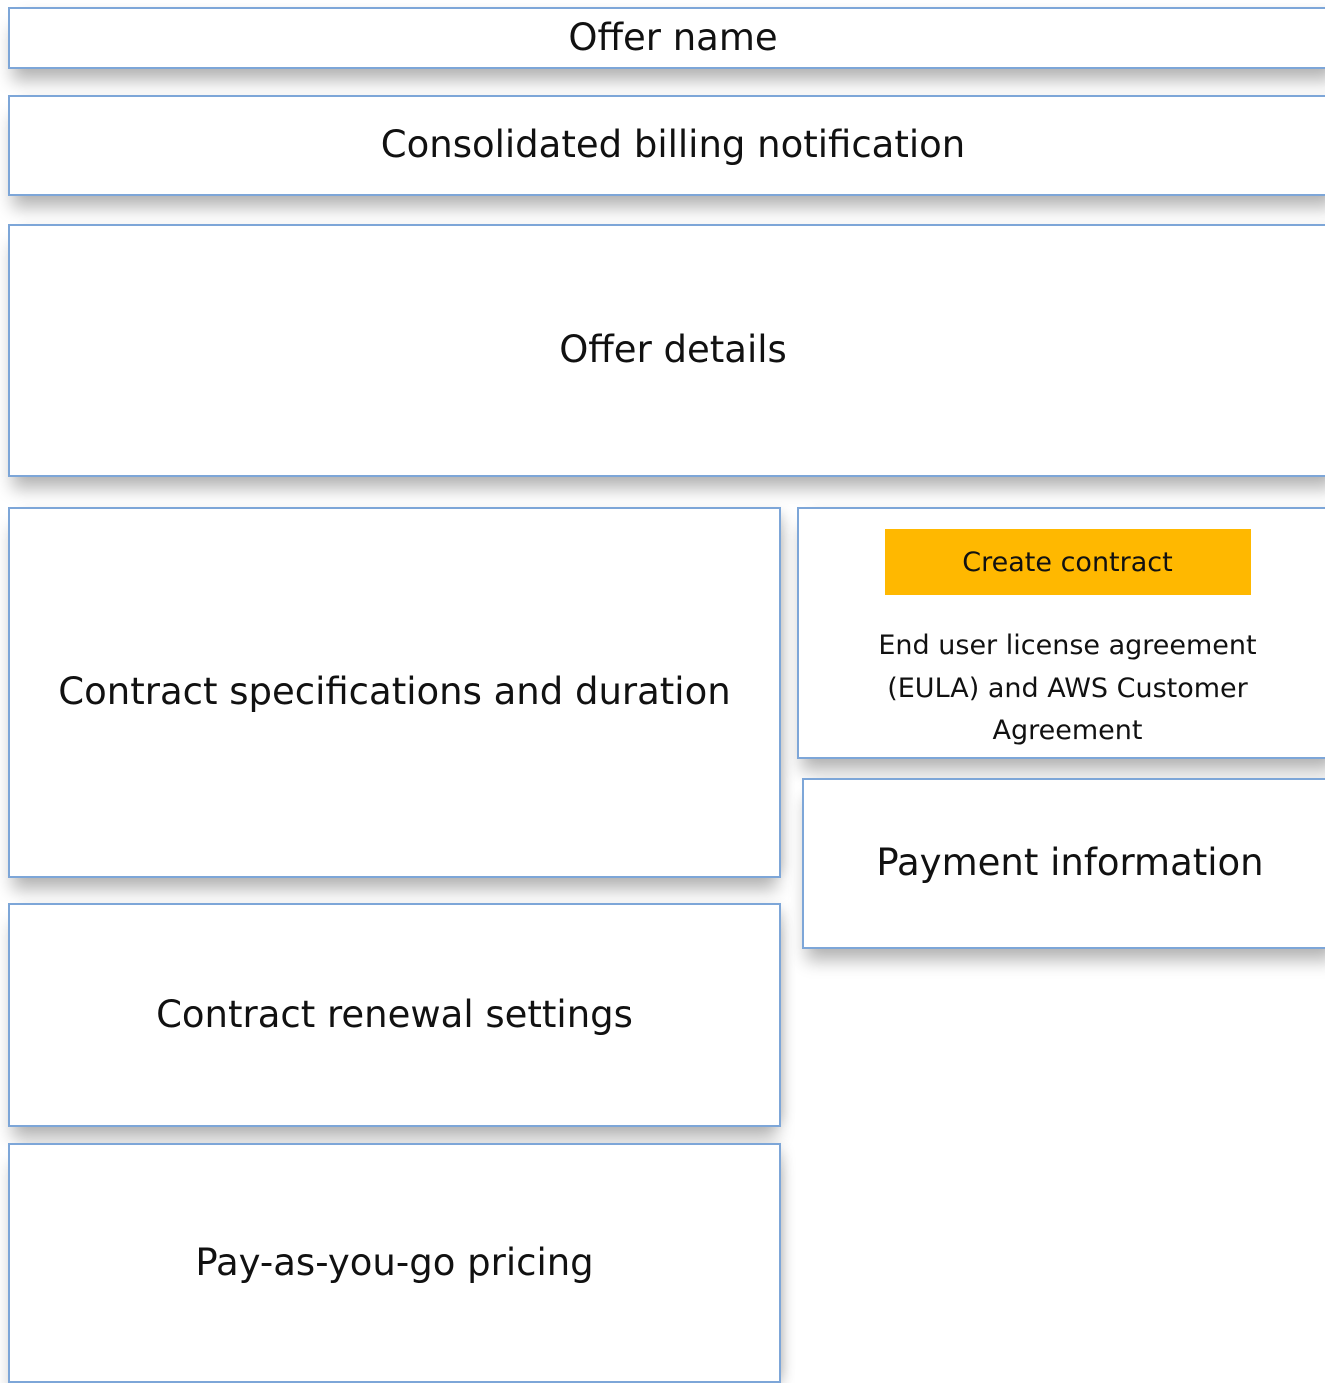  I want to click on offer-name-label: Offer name, so click(673, 37).